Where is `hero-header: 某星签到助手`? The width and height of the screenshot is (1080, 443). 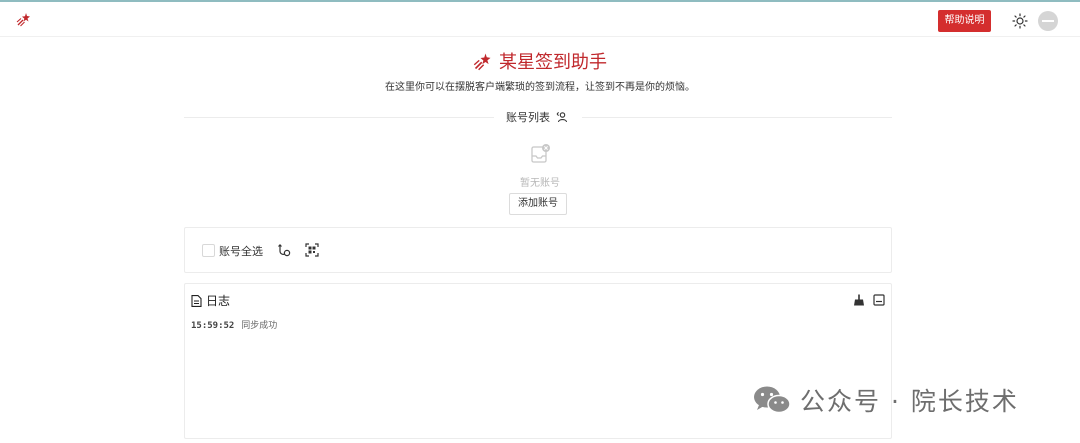
hero-header: 某星签到助手 is located at coordinates (540, 61).